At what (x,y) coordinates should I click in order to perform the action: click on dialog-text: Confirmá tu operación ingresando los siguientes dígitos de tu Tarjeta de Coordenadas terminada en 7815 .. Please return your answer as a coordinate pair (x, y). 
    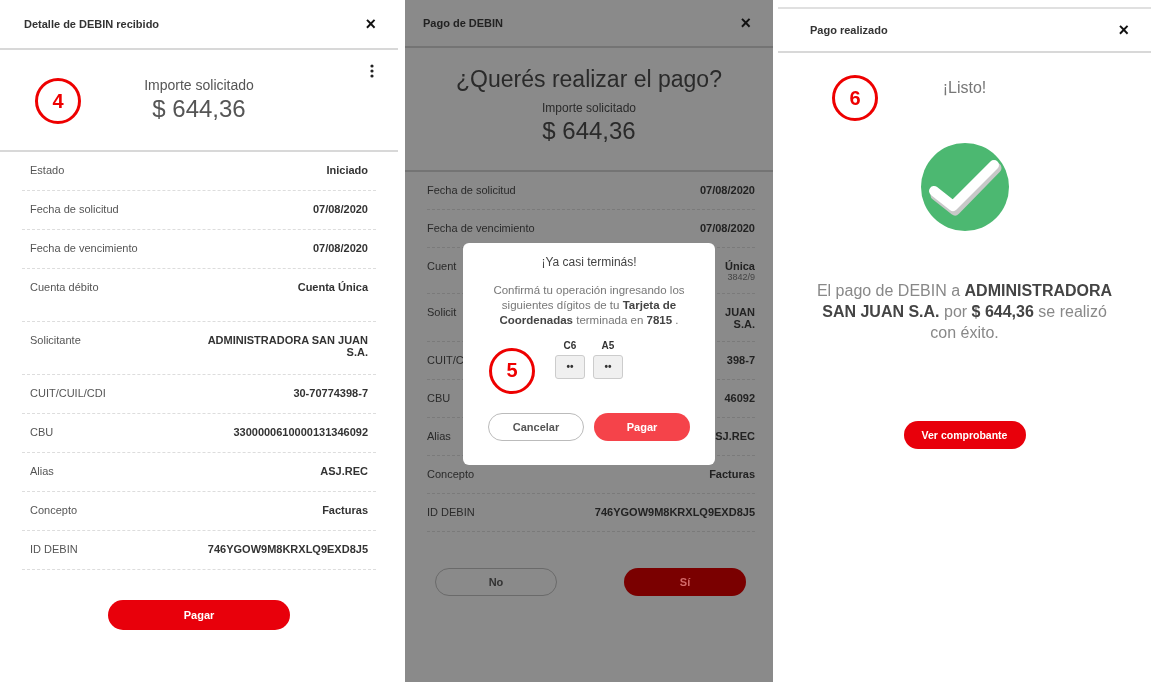
    Looking at the image, I should click on (589, 305).